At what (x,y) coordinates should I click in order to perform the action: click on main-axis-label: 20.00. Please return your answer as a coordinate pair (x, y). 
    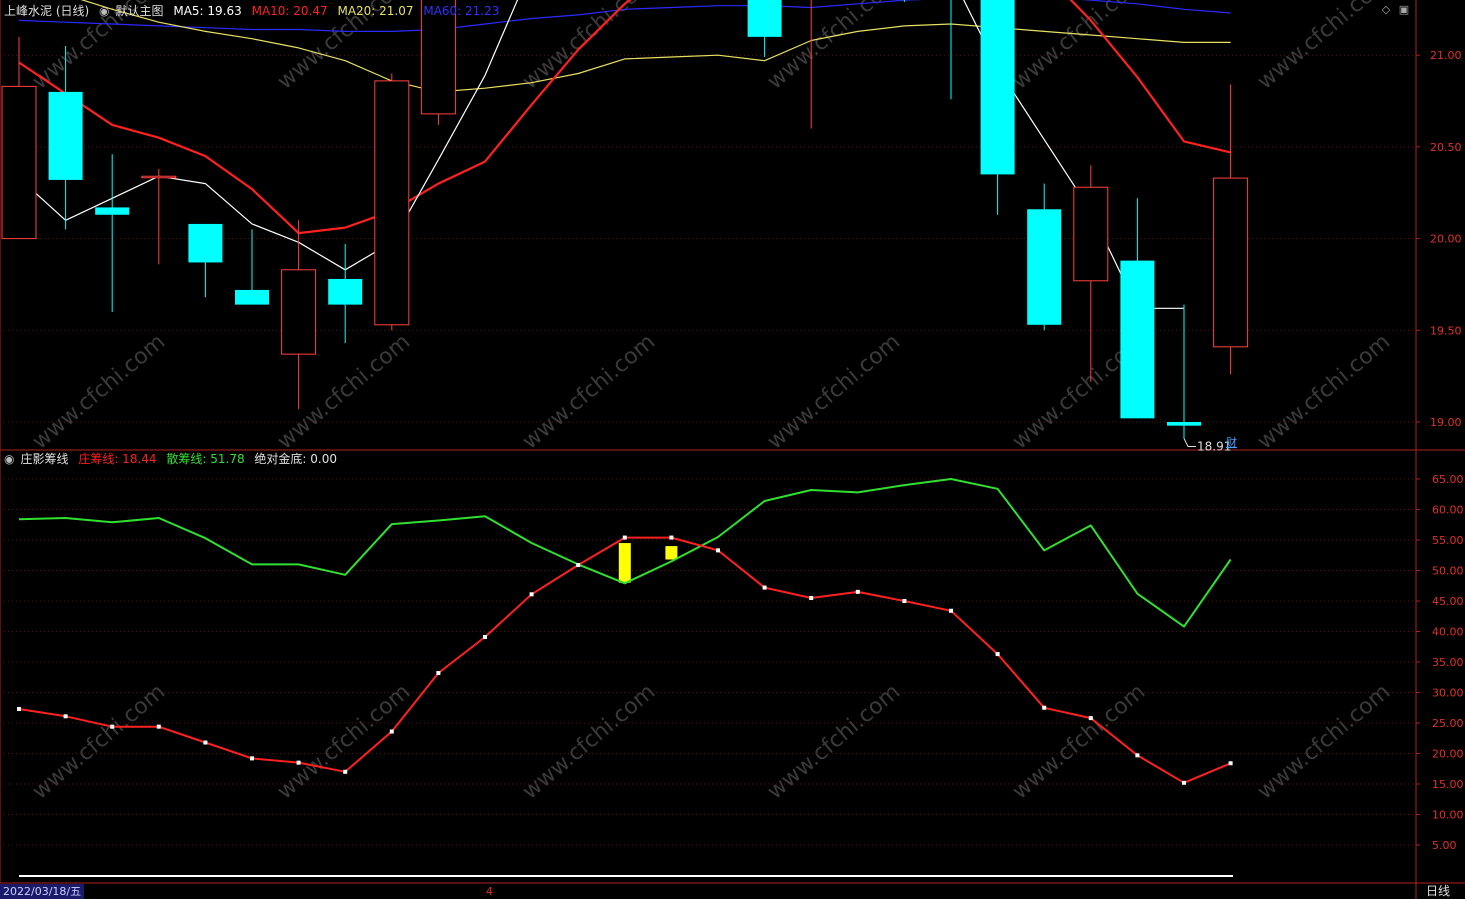
    Looking at the image, I should click on (1446, 239).